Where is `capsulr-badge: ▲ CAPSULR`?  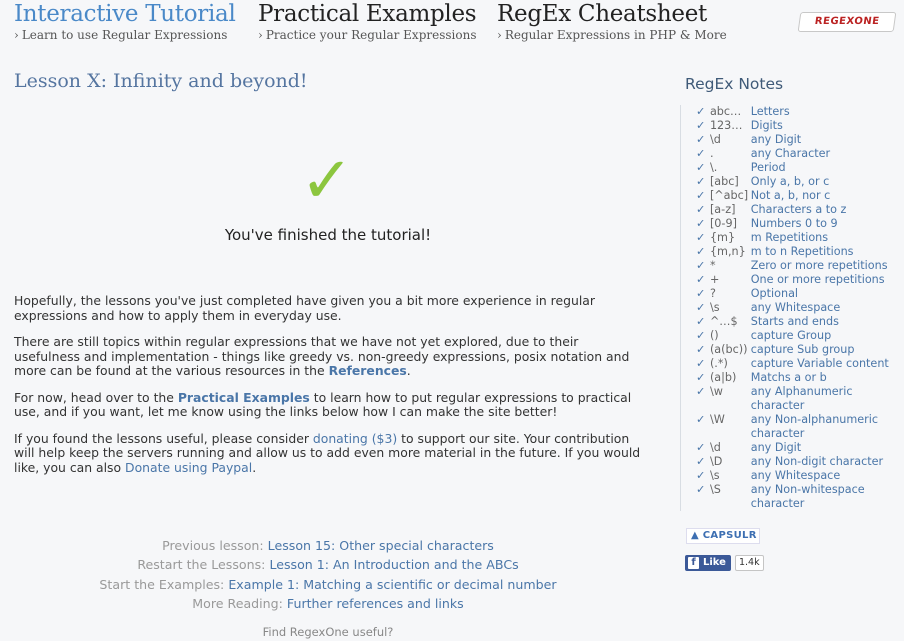 capsulr-badge: ▲ CAPSULR is located at coordinates (723, 536).